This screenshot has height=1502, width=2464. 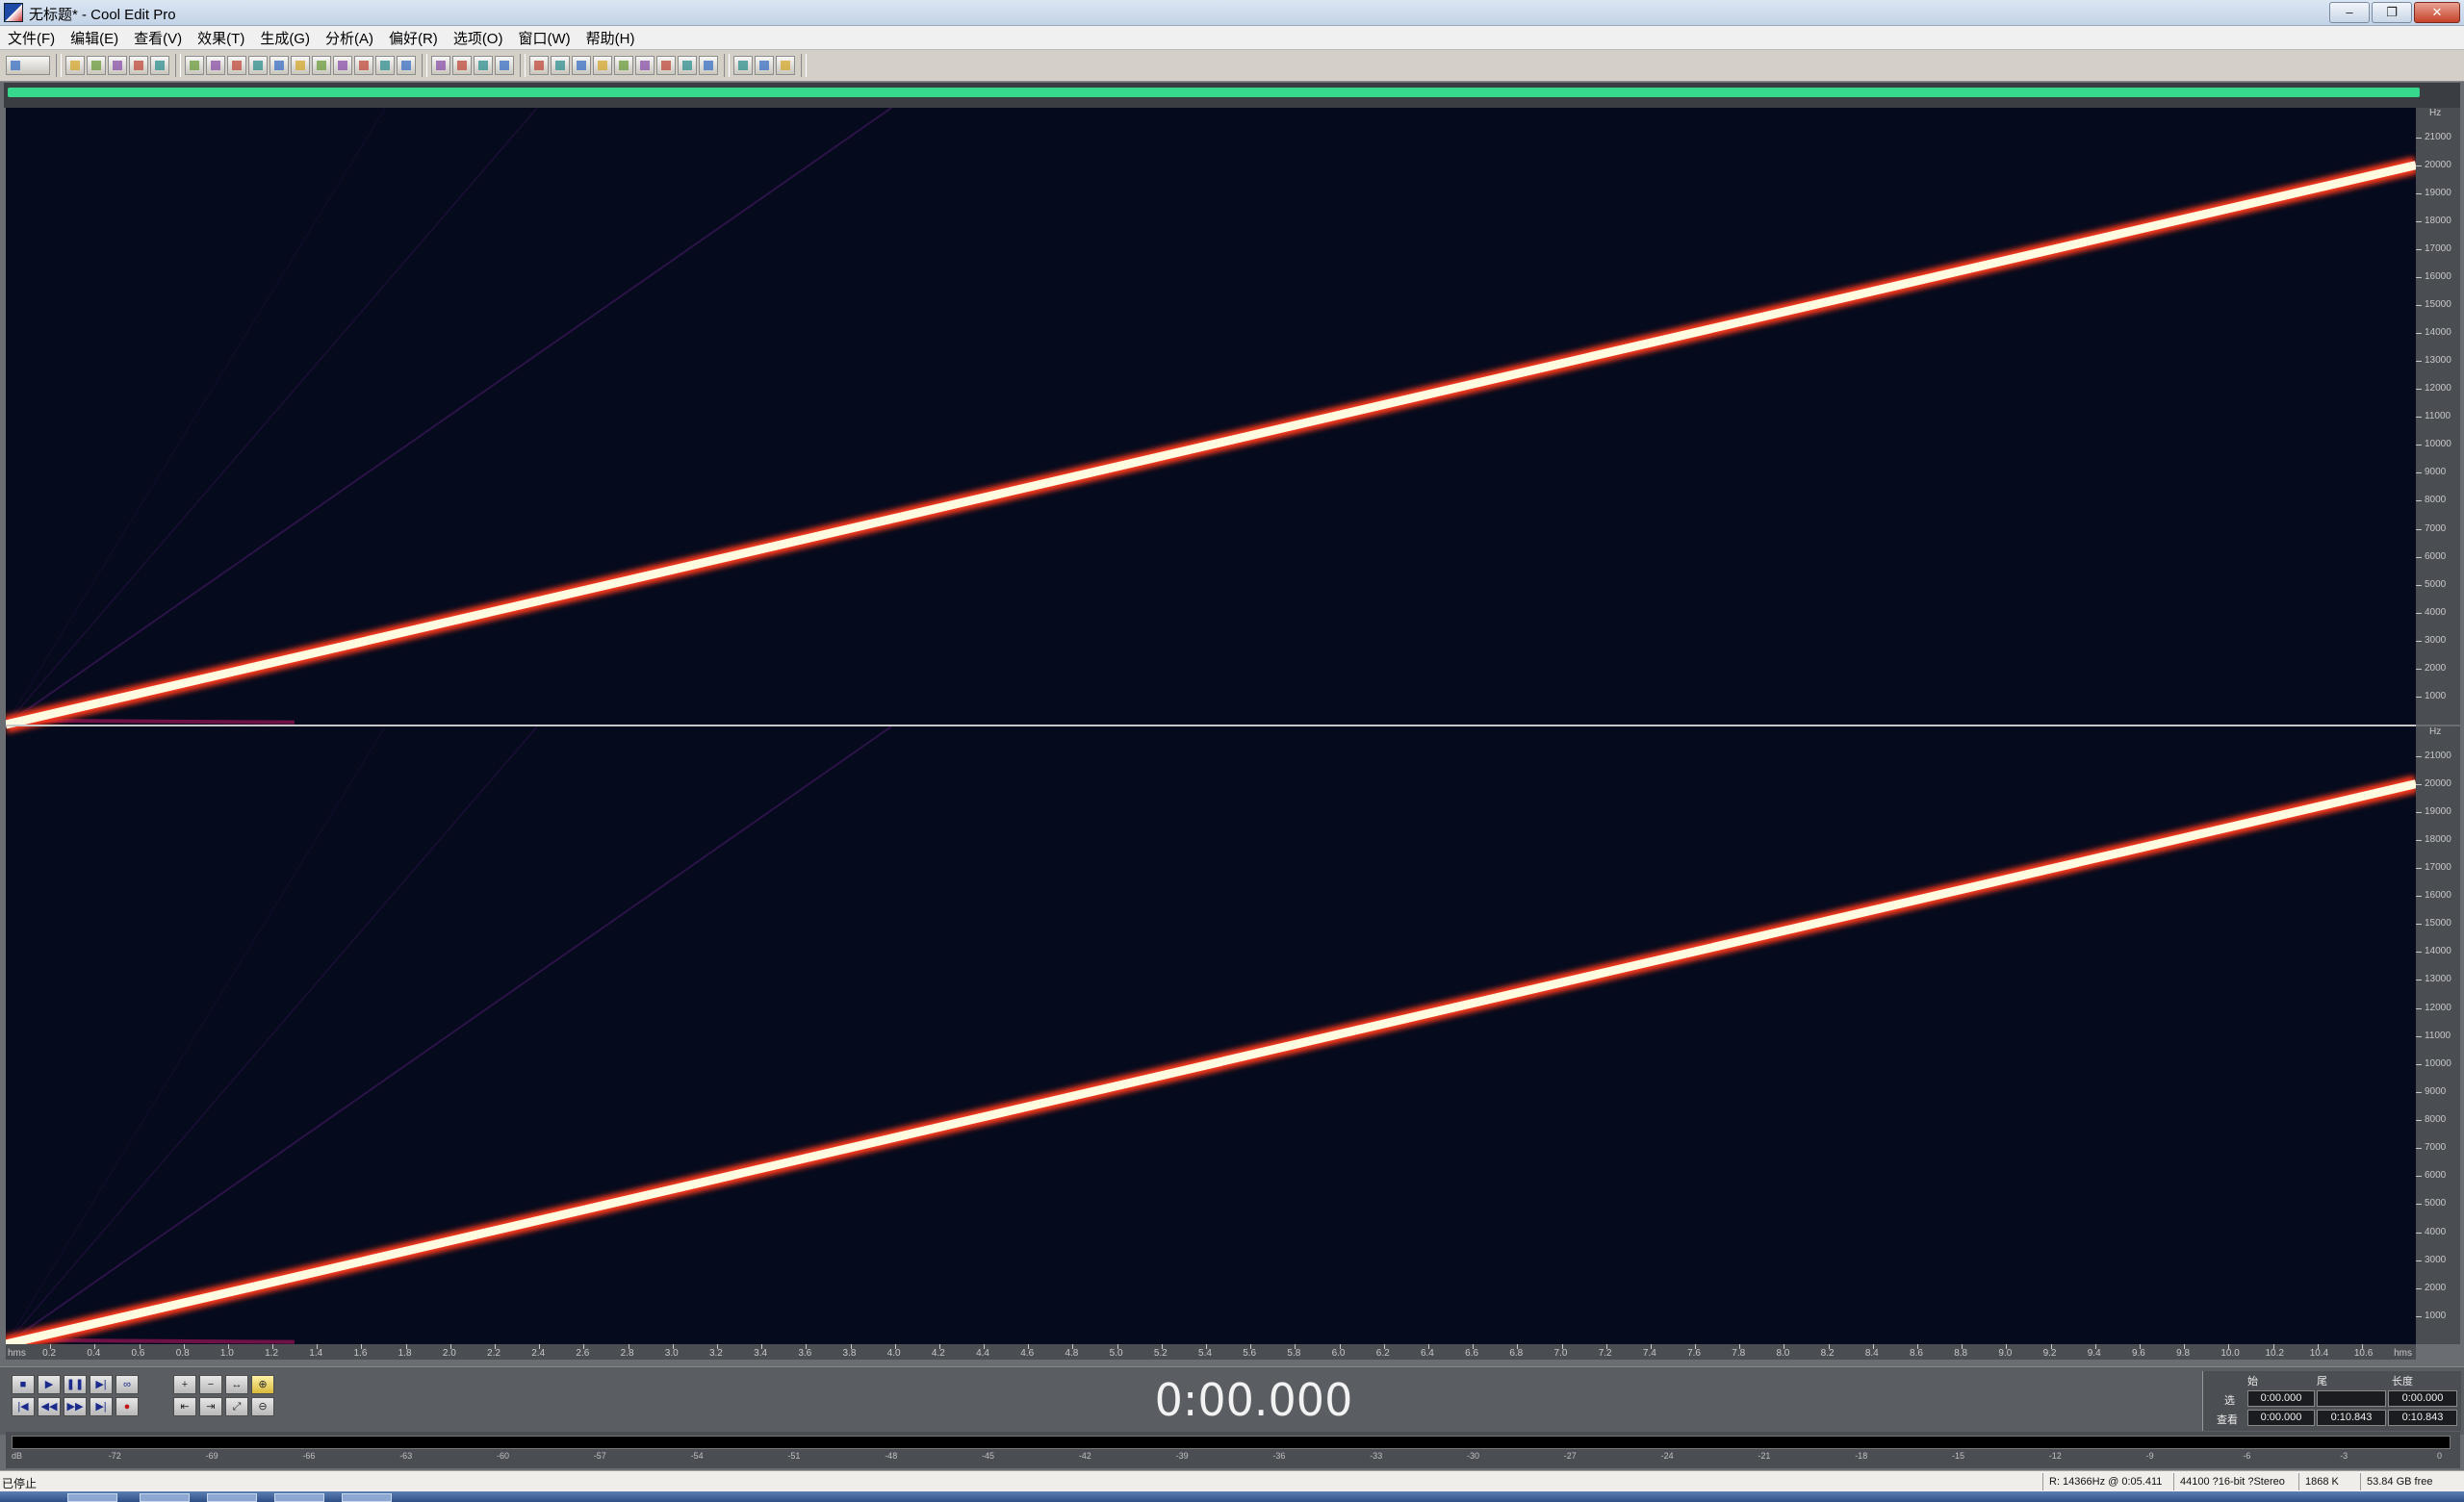 I want to click on spectral-view-icon, so click(x=462, y=66).